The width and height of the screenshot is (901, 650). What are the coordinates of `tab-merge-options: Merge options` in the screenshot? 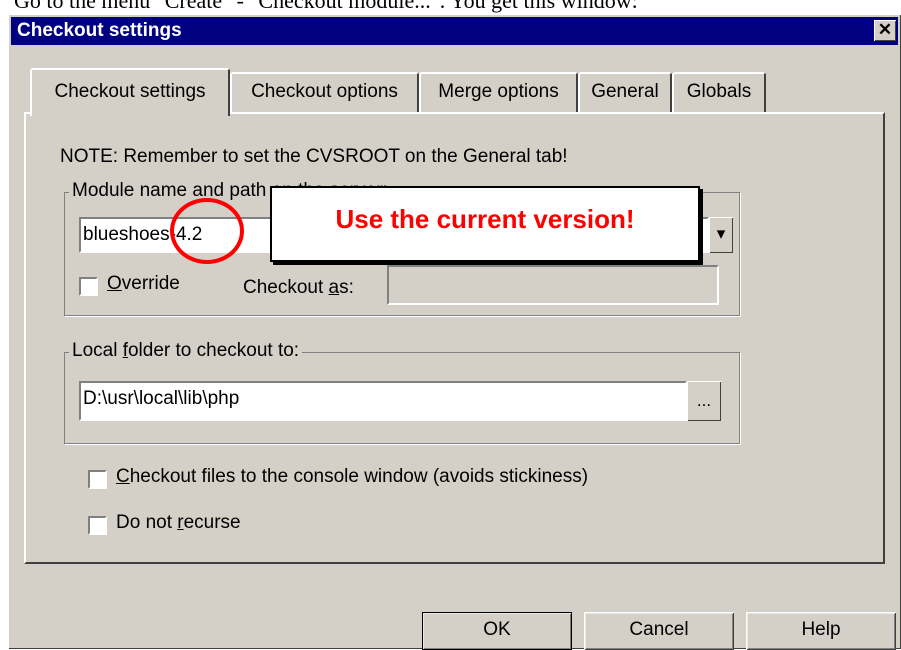 It's located at (498, 92).